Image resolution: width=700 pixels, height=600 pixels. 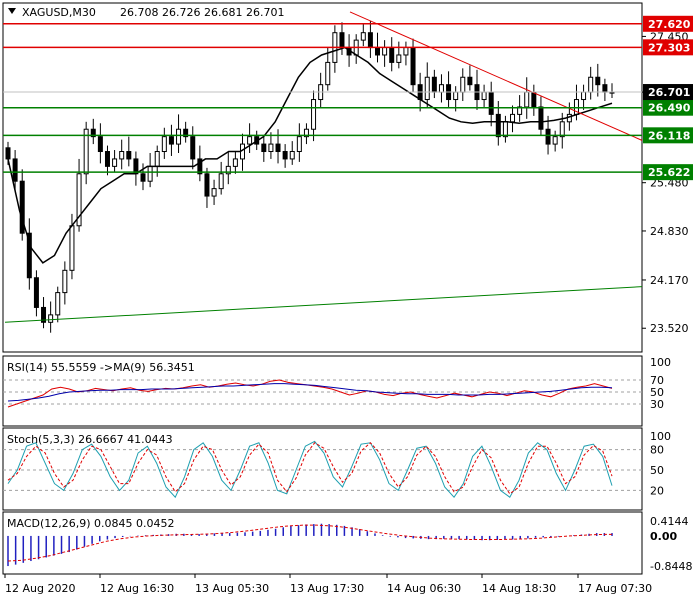 What do you see at coordinates (519, 588) in the screenshot?
I see `time-tick-label: 14 Aug 18:30` at bounding box center [519, 588].